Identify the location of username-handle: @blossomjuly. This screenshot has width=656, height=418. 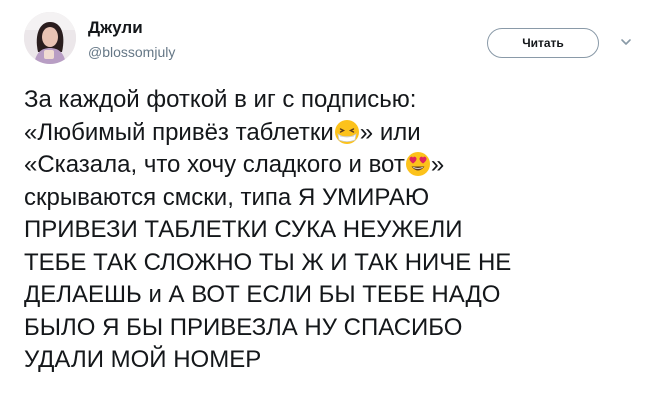
(131, 52).